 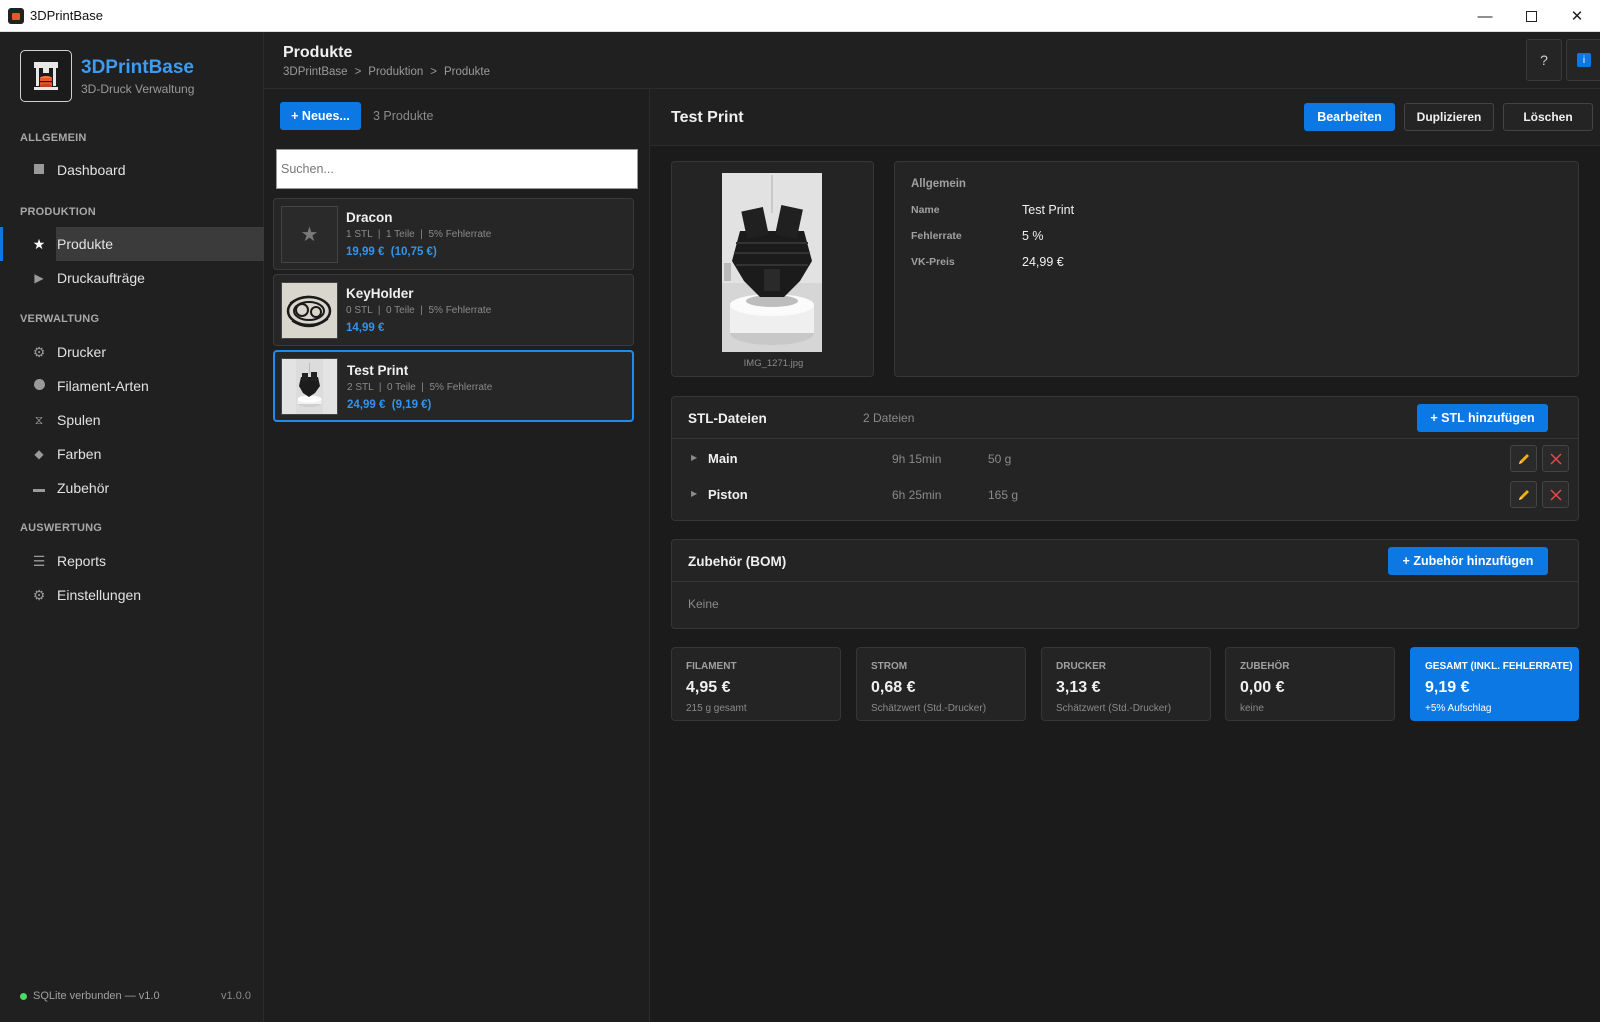 I want to click on app-icon, so click(x=16, y=15).